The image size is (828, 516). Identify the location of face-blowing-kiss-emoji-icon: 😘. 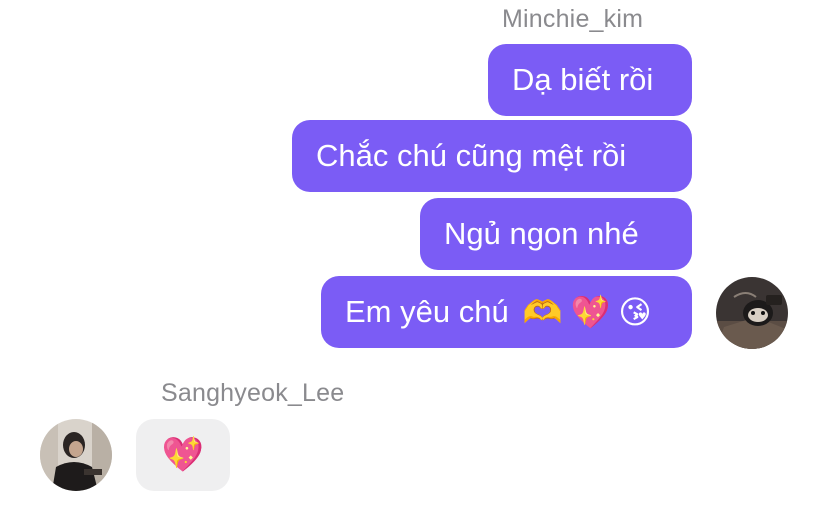
(635, 312).